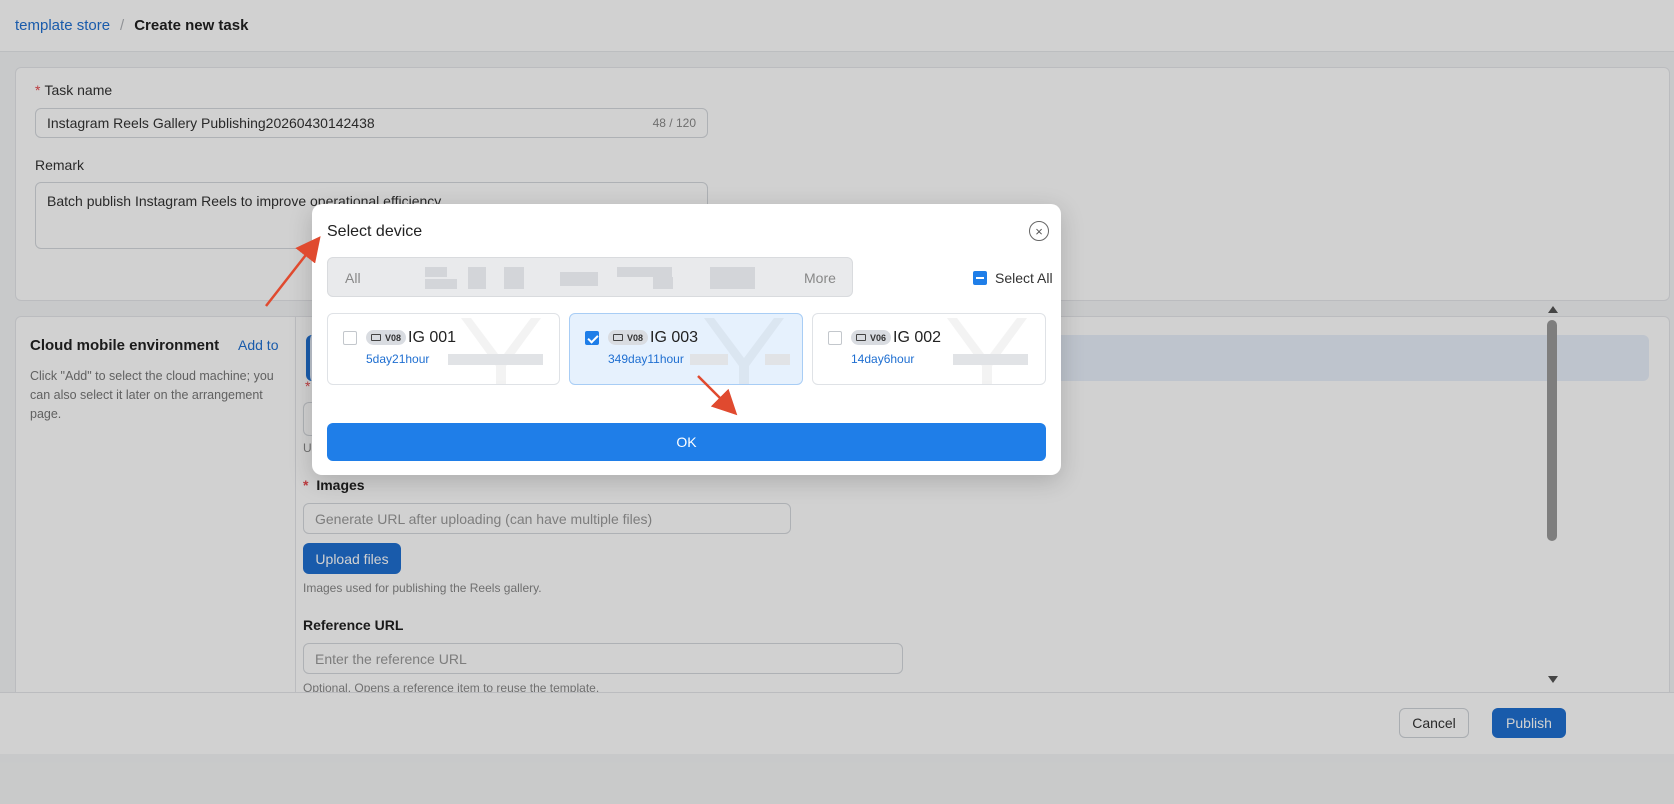  Describe the element at coordinates (686, 442) in the screenshot. I see `ok-button: OK` at that location.